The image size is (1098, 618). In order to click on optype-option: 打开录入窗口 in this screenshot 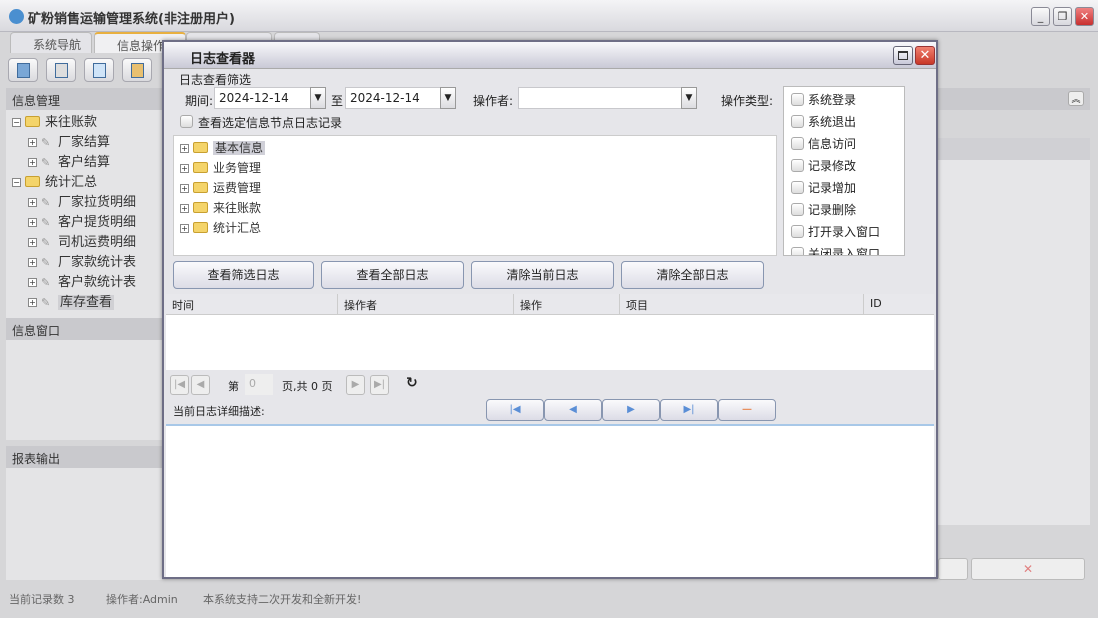, I will do `click(835, 231)`.